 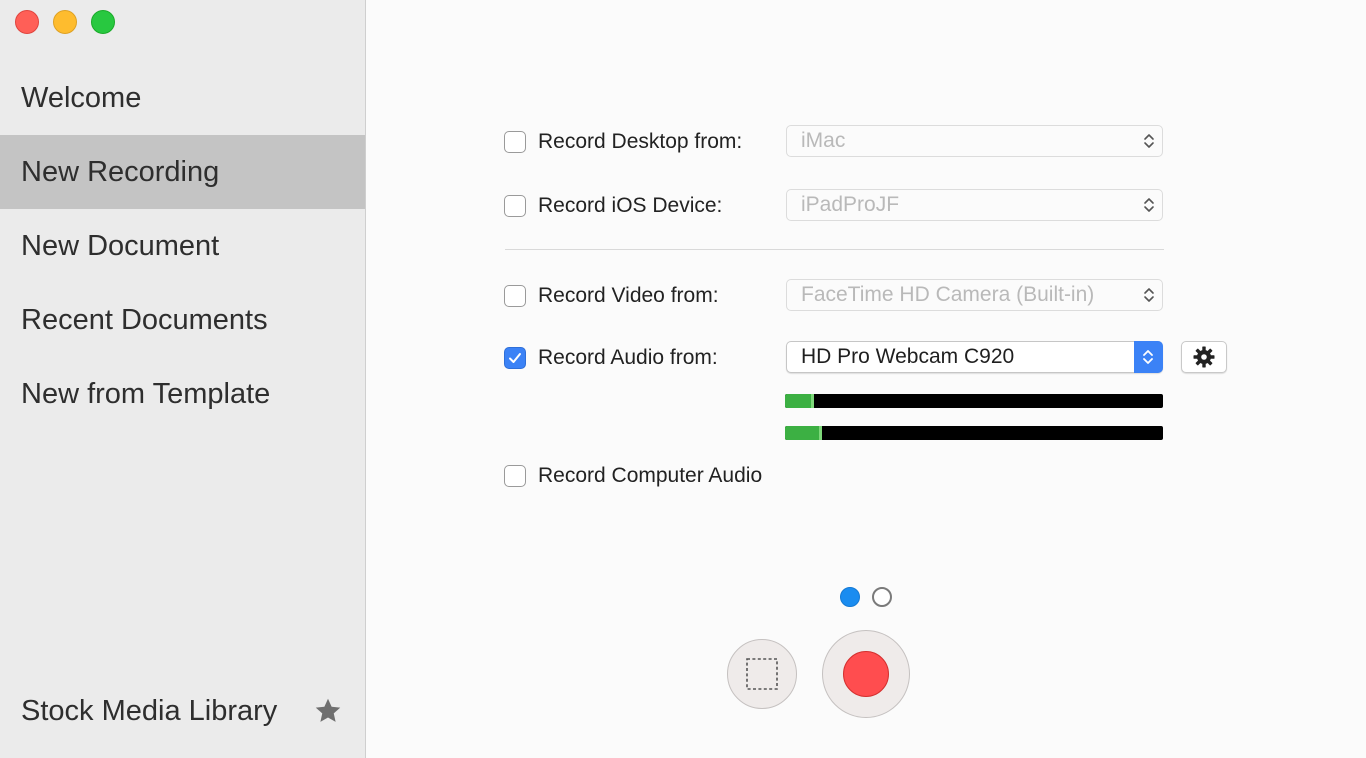 What do you see at coordinates (650, 475) in the screenshot?
I see `record-computer-audio-label: Record Computer Audio` at bounding box center [650, 475].